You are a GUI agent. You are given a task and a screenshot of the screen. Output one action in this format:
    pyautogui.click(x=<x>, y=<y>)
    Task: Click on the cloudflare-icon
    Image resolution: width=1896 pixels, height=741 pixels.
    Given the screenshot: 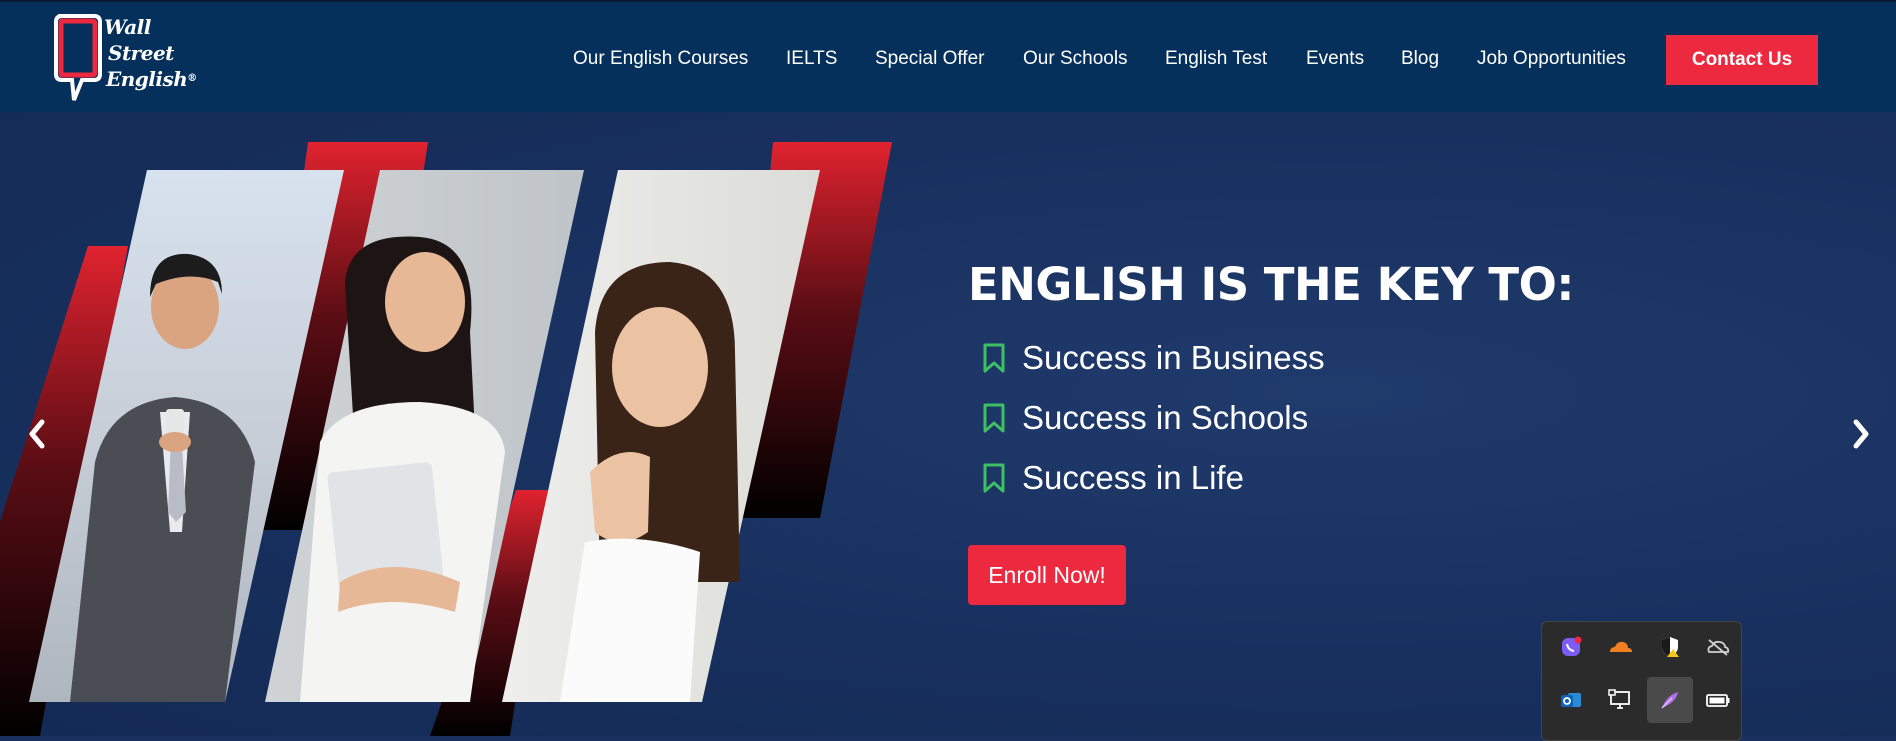 What is the action you would take?
    pyautogui.click(x=1620, y=647)
    